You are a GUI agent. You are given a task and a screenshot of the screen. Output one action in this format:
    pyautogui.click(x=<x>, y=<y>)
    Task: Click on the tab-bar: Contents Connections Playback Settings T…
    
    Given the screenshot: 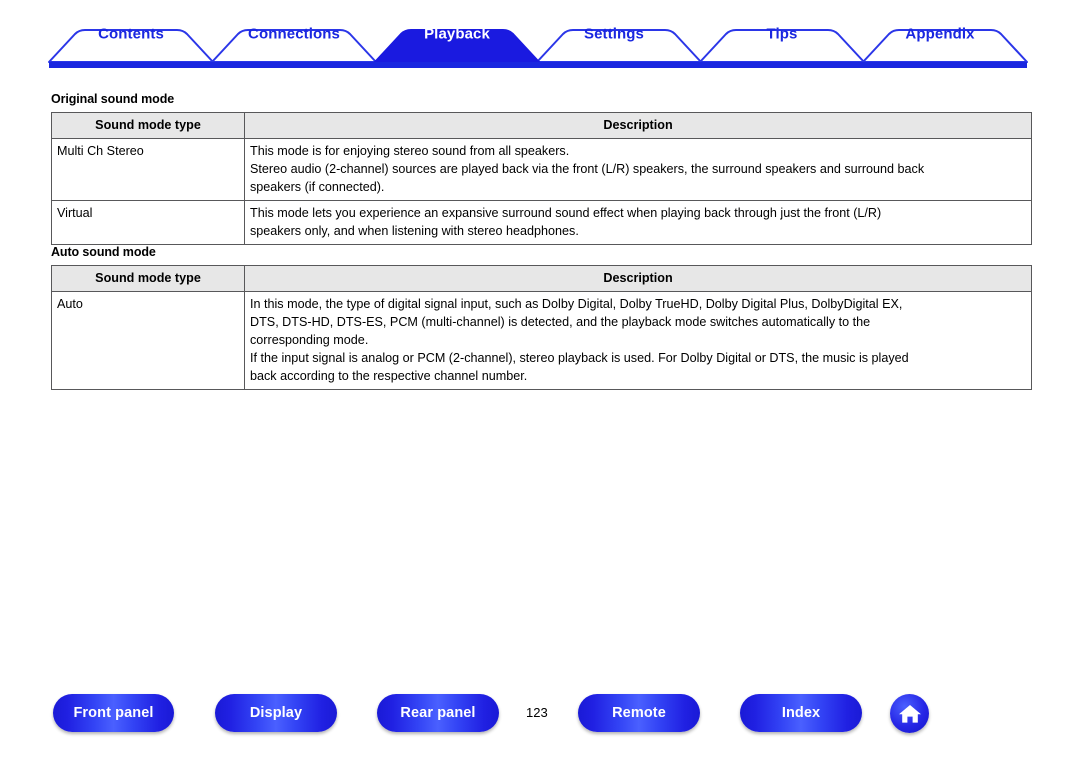 What is the action you would take?
    pyautogui.click(x=540, y=36)
    